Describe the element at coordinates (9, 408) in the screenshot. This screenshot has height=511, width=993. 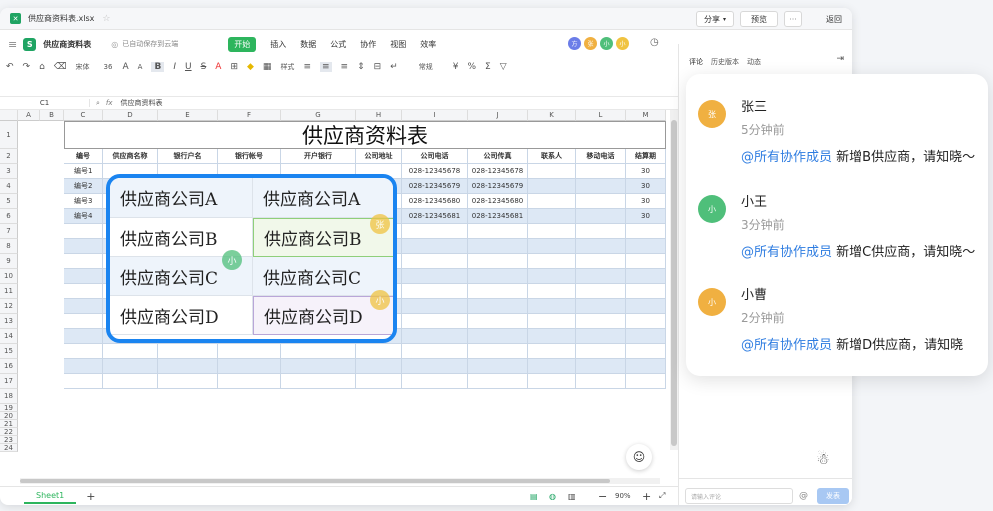
I see `row-header: 19` at that location.